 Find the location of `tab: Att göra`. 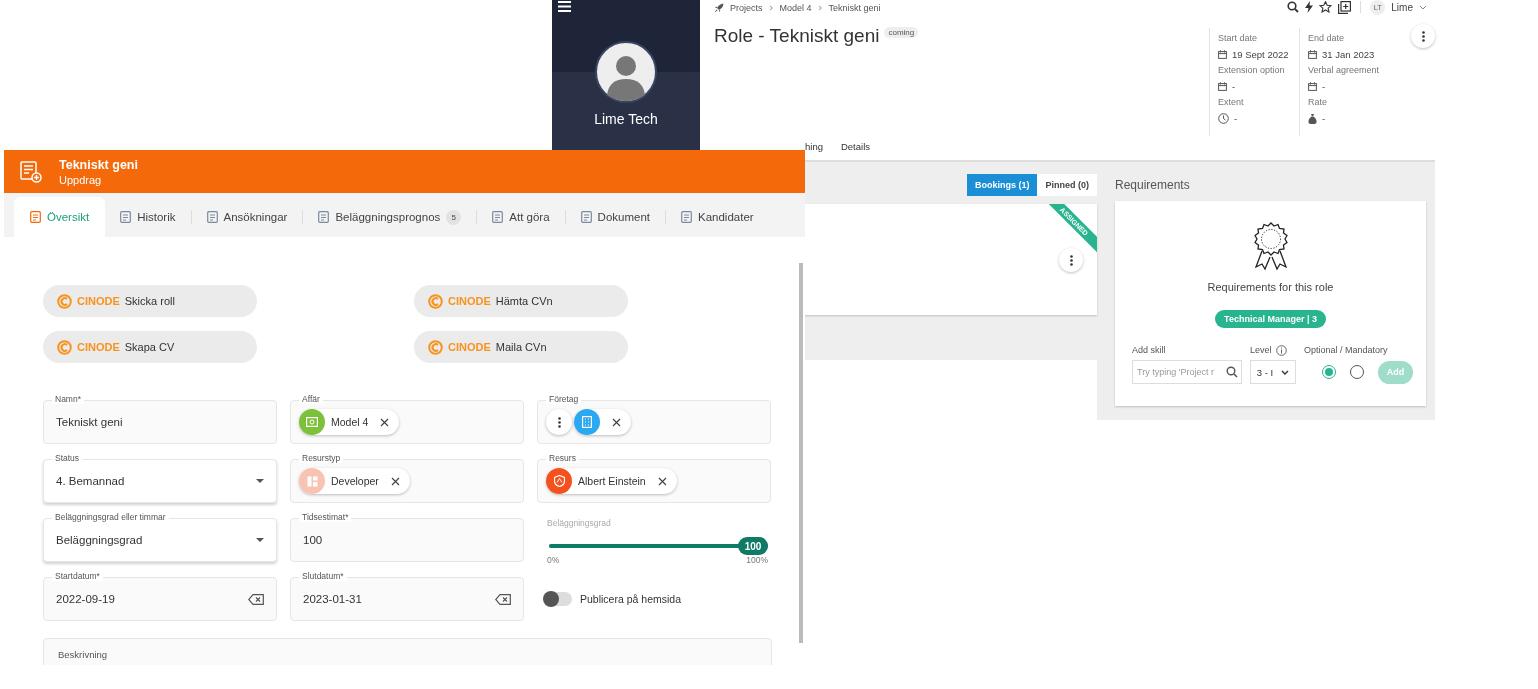

tab: Att göra is located at coordinates (521, 217).